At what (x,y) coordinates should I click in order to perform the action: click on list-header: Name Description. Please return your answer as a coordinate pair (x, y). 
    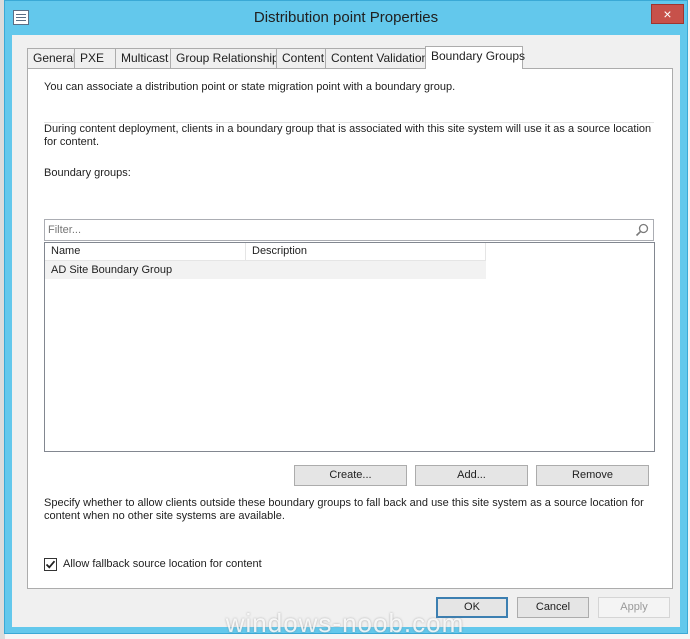
    Looking at the image, I should click on (265, 252).